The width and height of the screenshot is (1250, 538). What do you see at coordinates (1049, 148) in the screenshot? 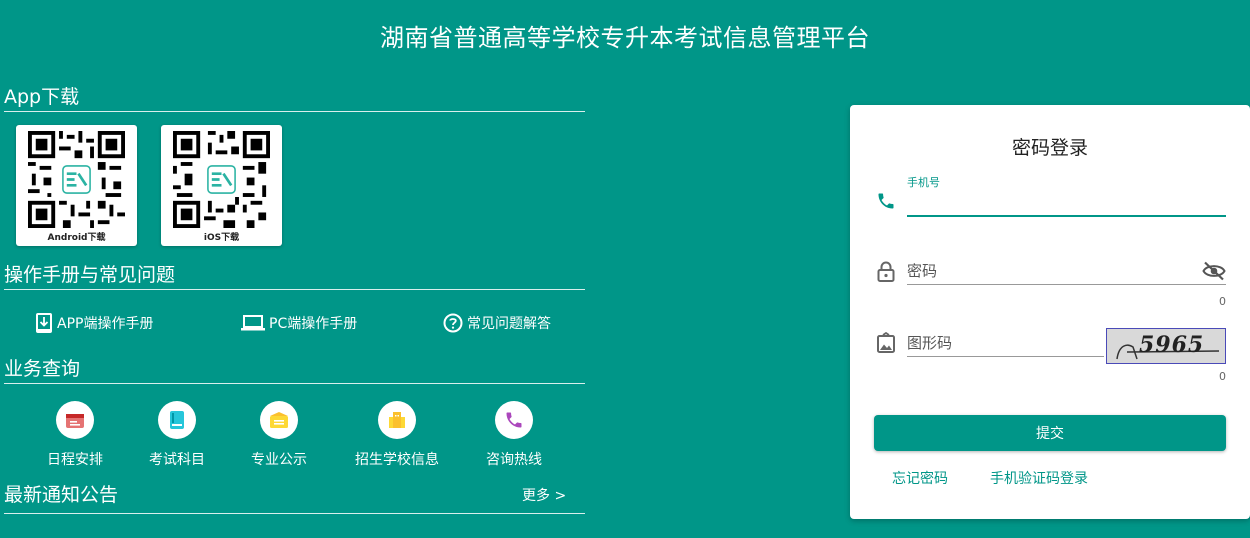
I see `login-title: 密码登录` at bounding box center [1049, 148].